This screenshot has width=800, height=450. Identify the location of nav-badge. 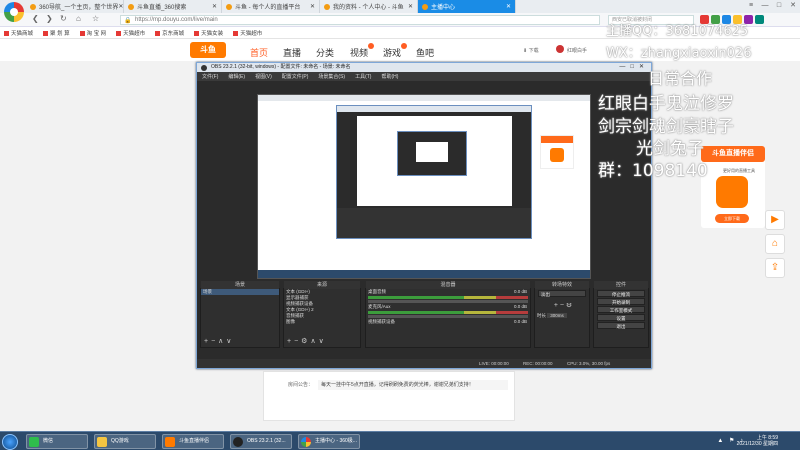
(404, 46).